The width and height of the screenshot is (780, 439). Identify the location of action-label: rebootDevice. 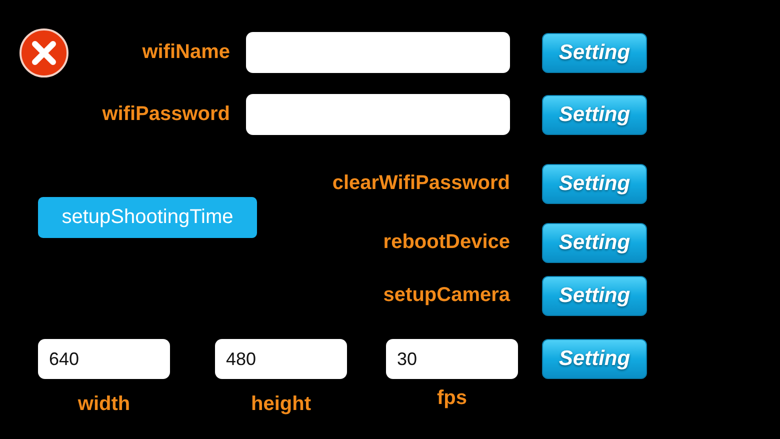
(446, 242).